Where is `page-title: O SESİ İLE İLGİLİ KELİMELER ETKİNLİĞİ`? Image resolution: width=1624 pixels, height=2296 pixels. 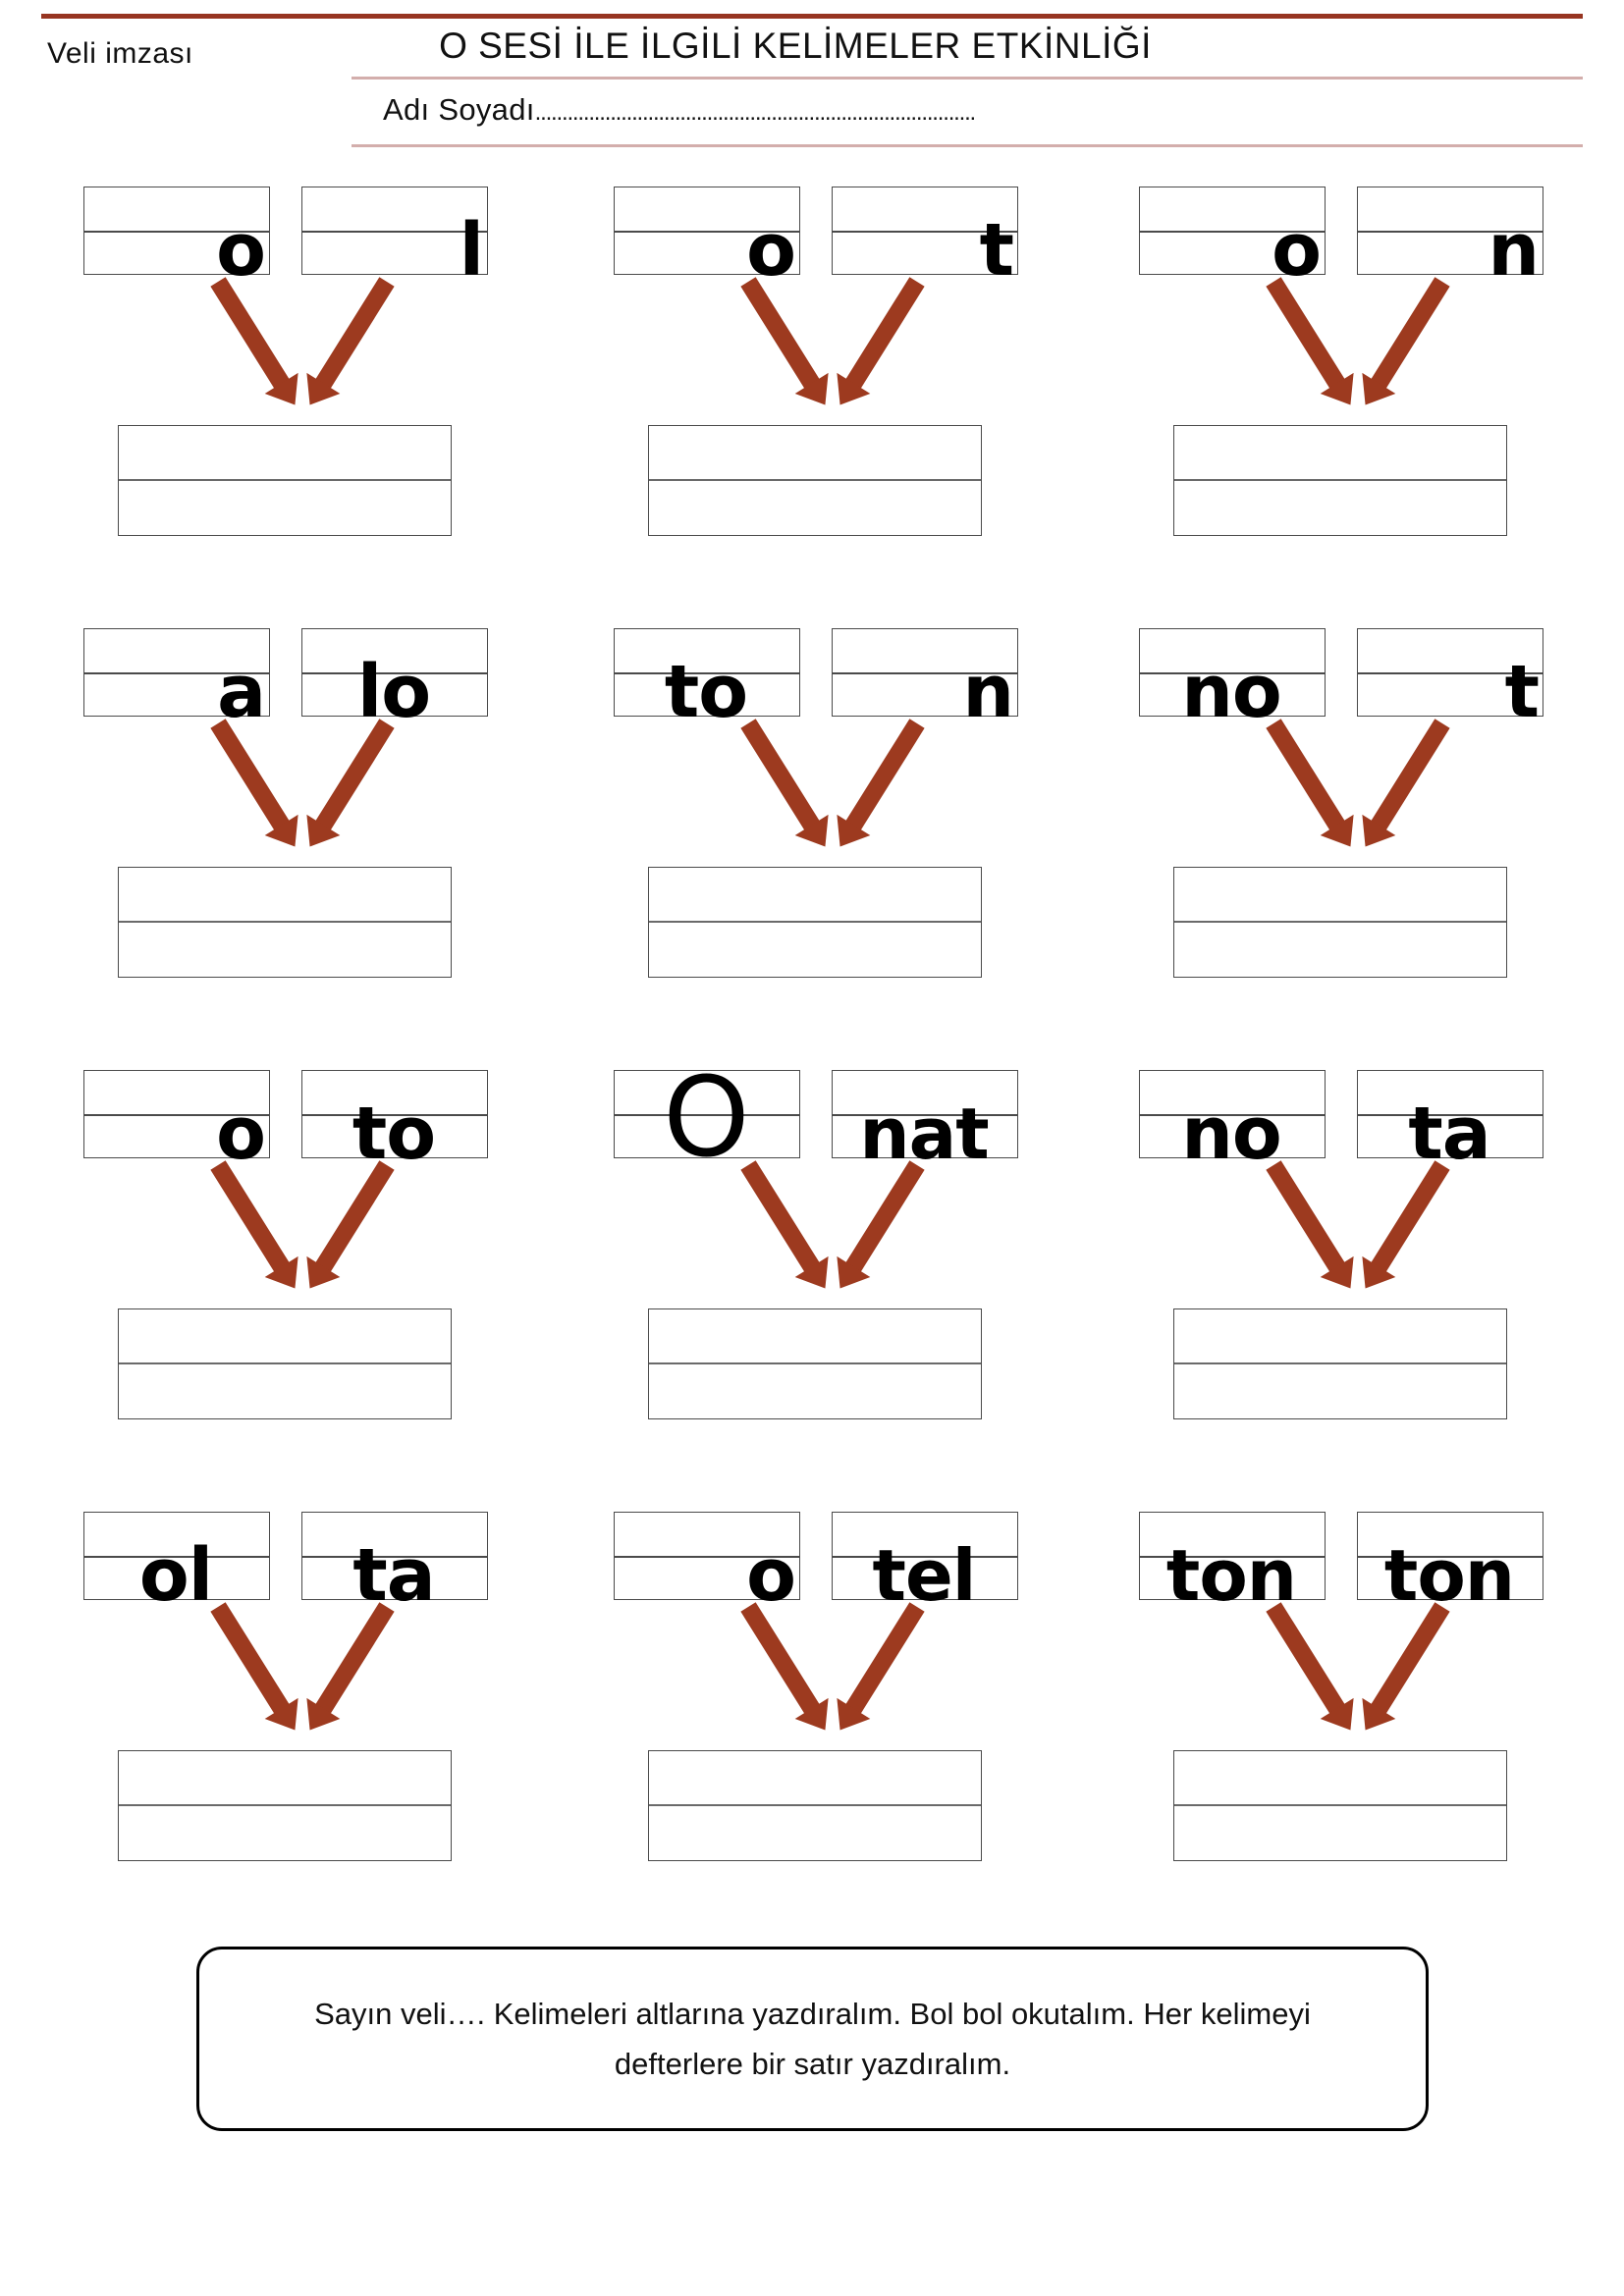 page-title: O SESİ İLE İLGİLİ KELİMELER ETKİNLİĞİ is located at coordinates (795, 46).